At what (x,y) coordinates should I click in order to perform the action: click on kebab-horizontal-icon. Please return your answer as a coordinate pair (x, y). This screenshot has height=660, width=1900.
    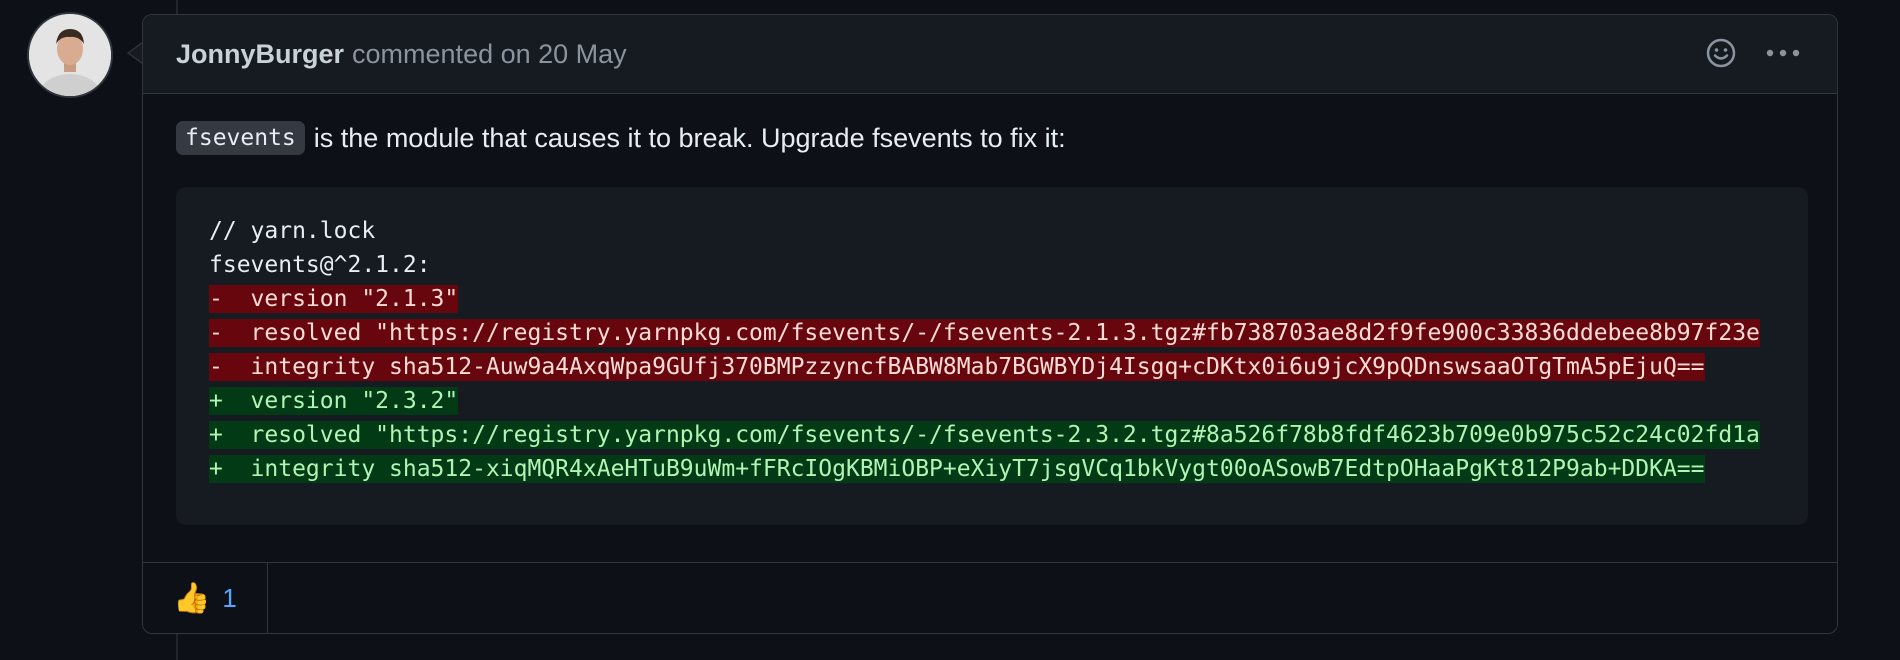
    Looking at the image, I should click on (1783, 53).